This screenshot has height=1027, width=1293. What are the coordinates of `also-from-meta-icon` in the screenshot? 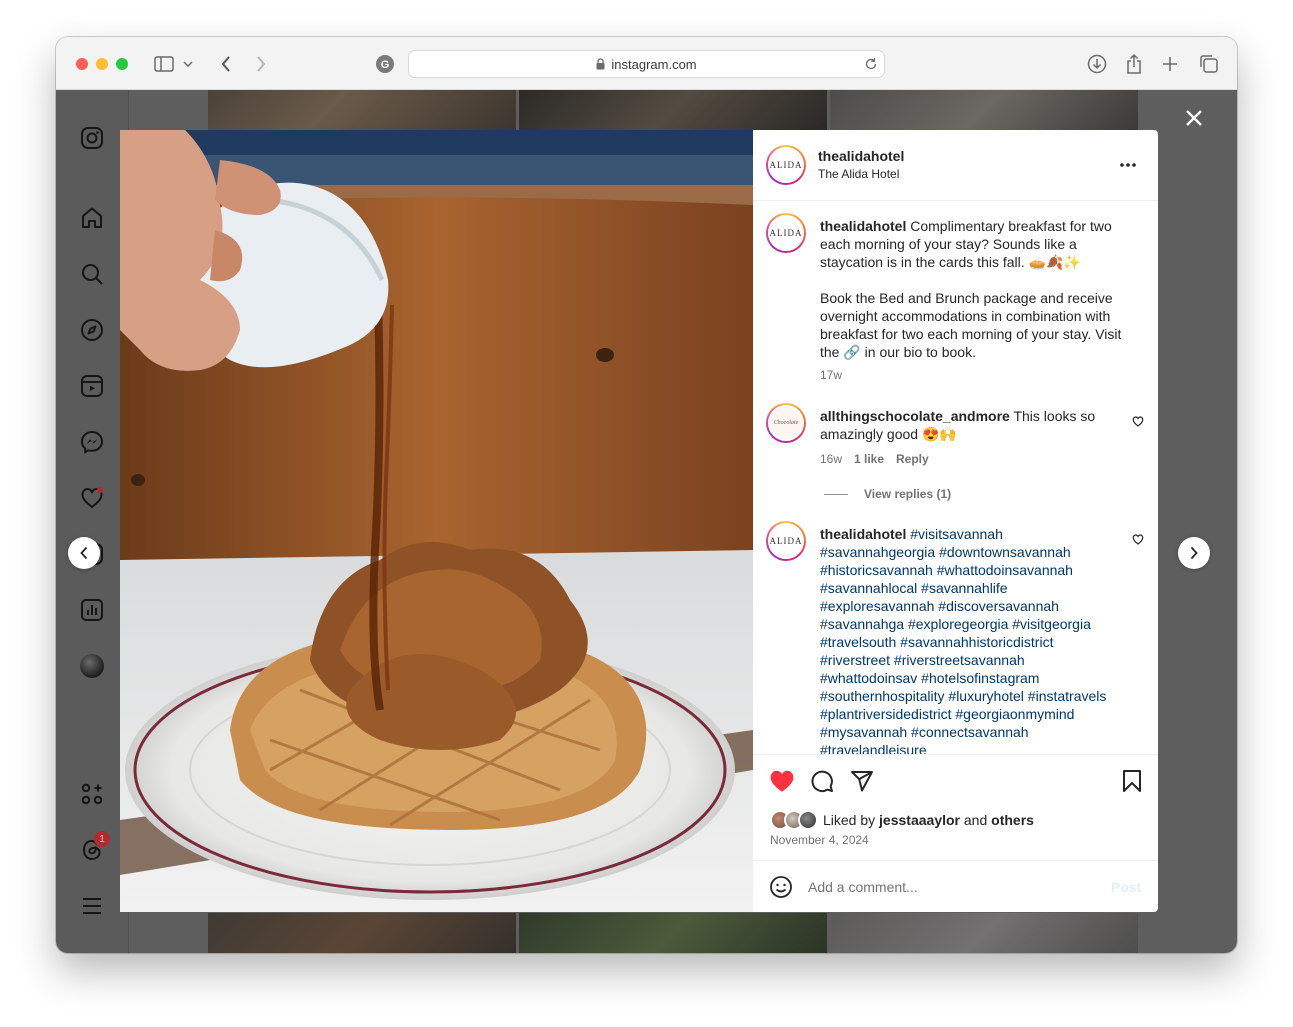 It's located at (92, 794).